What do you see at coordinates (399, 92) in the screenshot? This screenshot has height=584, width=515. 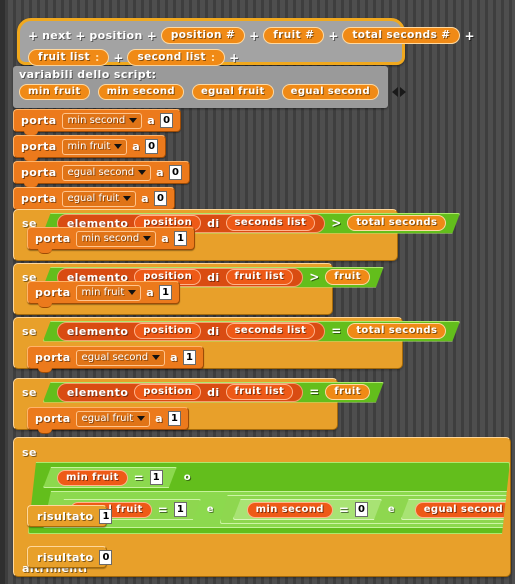 I see `variadic-arrows` at bounding box center [399, 92].